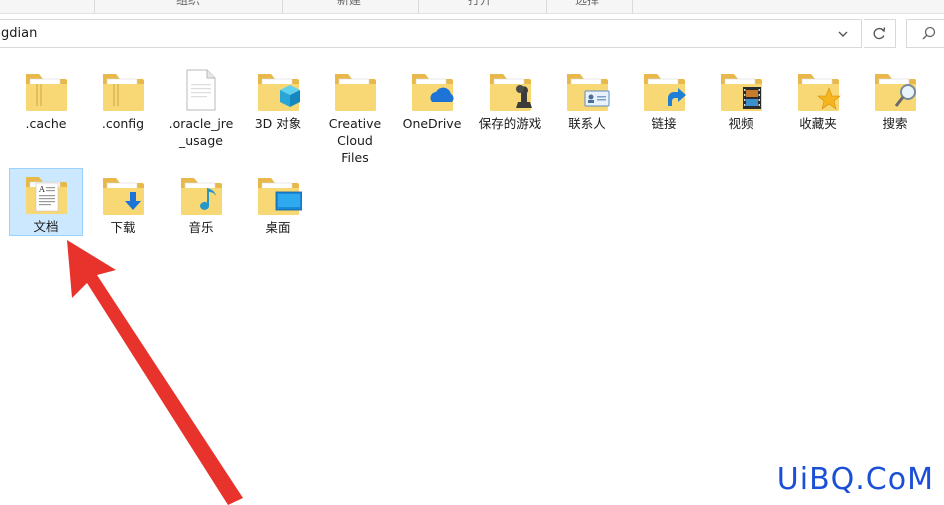  What do you see at coordinates (155, 372) in the screenshot?
I see `red-arrow-annotation` at bounding box center [155, 372].